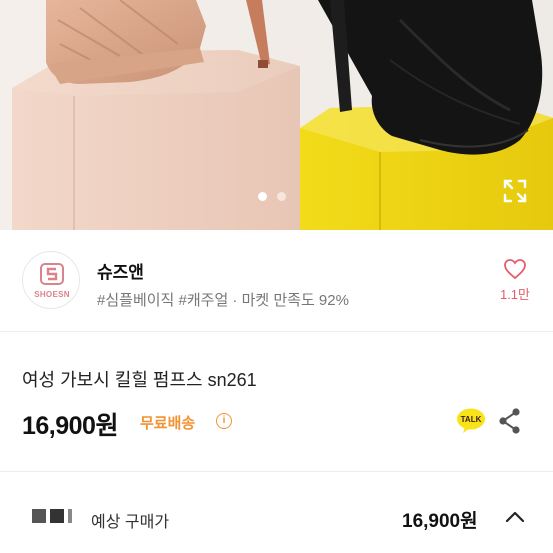  What do you see at coordinates (120, 270) in the screenshot?
I see `seller-name: 슈즈앤` at bounding box center [120, 270].